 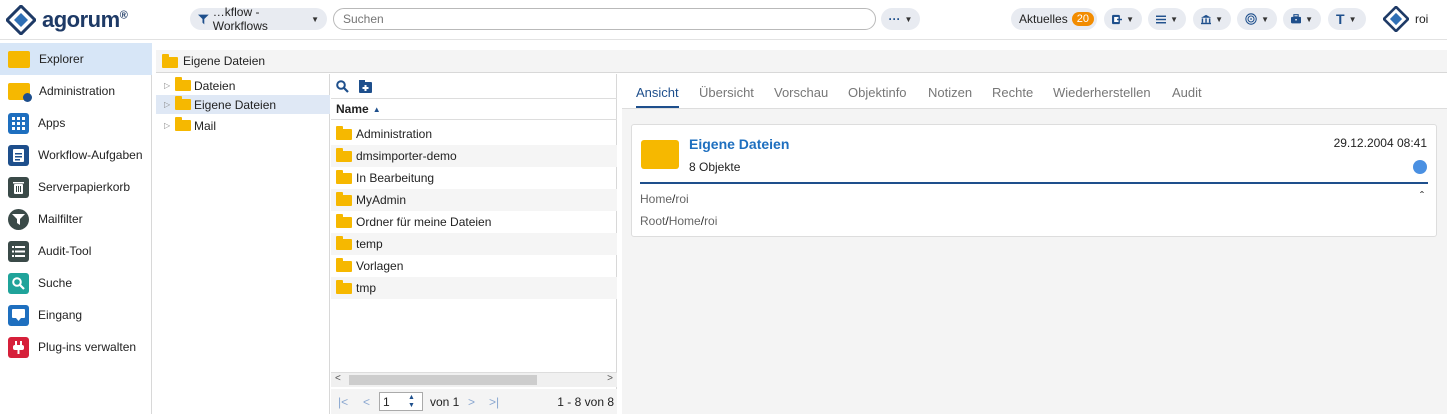 What do you see at coordinates (726, 92) in the screenshot?
I see `tab-uebersicht: Übersicht` at bounding box center [726, 92].